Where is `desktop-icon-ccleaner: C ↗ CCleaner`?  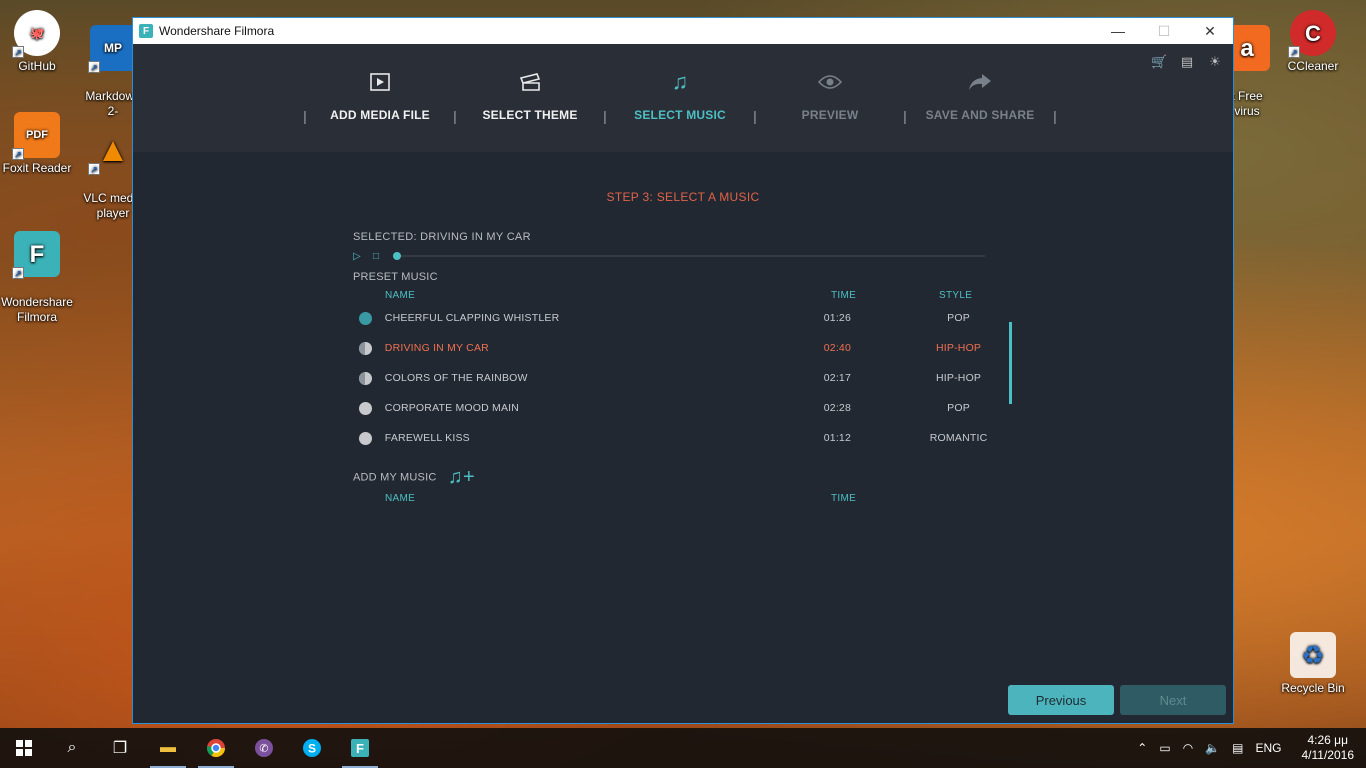 desktop-icon-ccleaner: C ↗ CCleaner is located at coordinates (1313, 42).